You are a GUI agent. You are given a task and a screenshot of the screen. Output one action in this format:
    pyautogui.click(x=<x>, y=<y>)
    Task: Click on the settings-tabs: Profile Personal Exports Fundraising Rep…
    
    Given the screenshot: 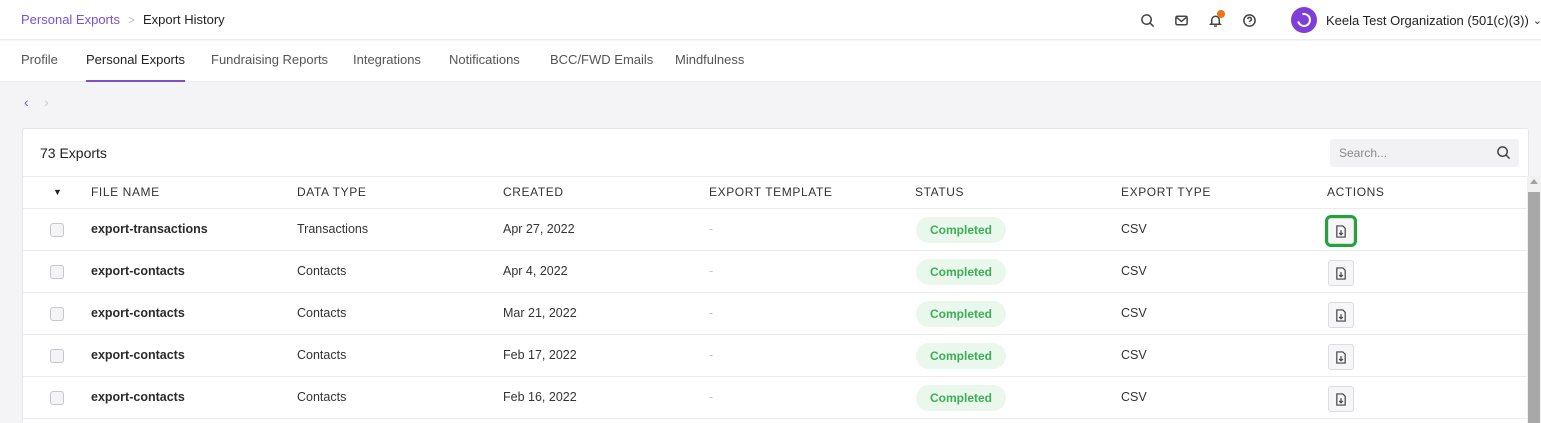 What is the action you would take?
    pyautogui.click(x=770, y=61)
    